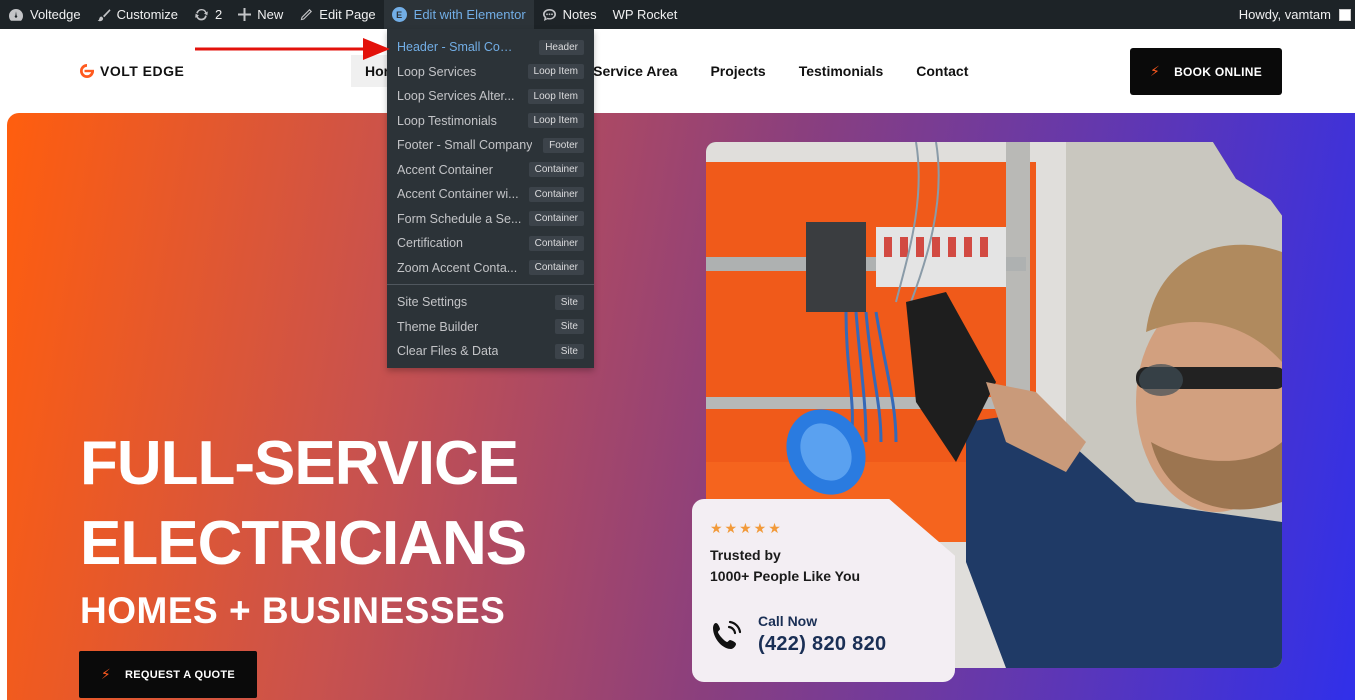 This screenshot has width=1355, height=700. I want to click on dropdown-item-clear-files: Clear Files & Data Site, so click(490, 351).